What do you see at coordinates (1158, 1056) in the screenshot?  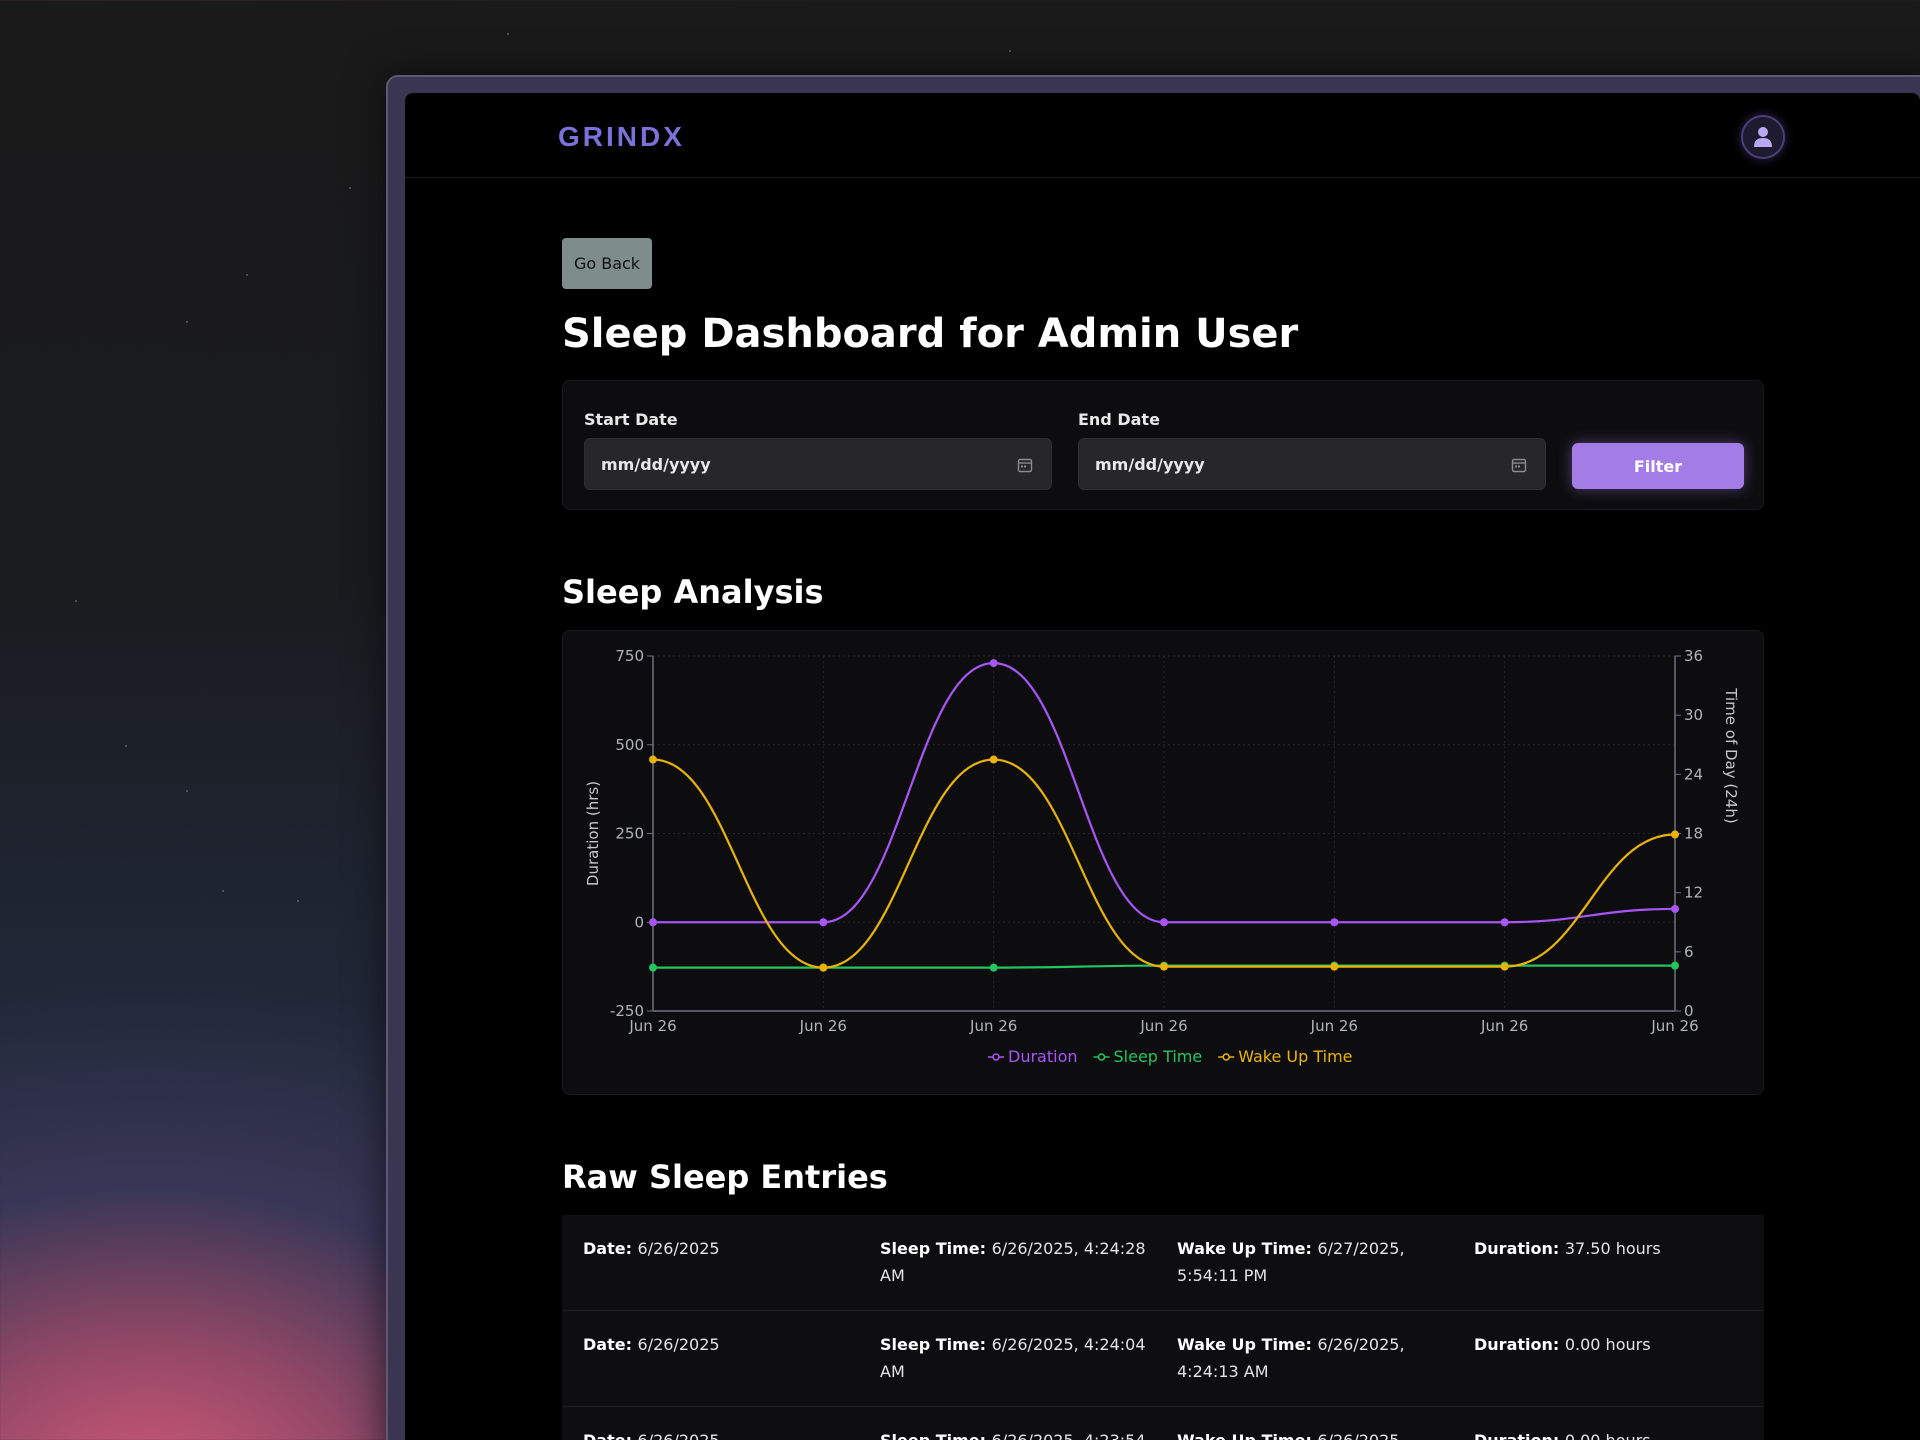 I see `sleep-time-legend-label: Sleep Time` at bounding box center [1158, 1056].